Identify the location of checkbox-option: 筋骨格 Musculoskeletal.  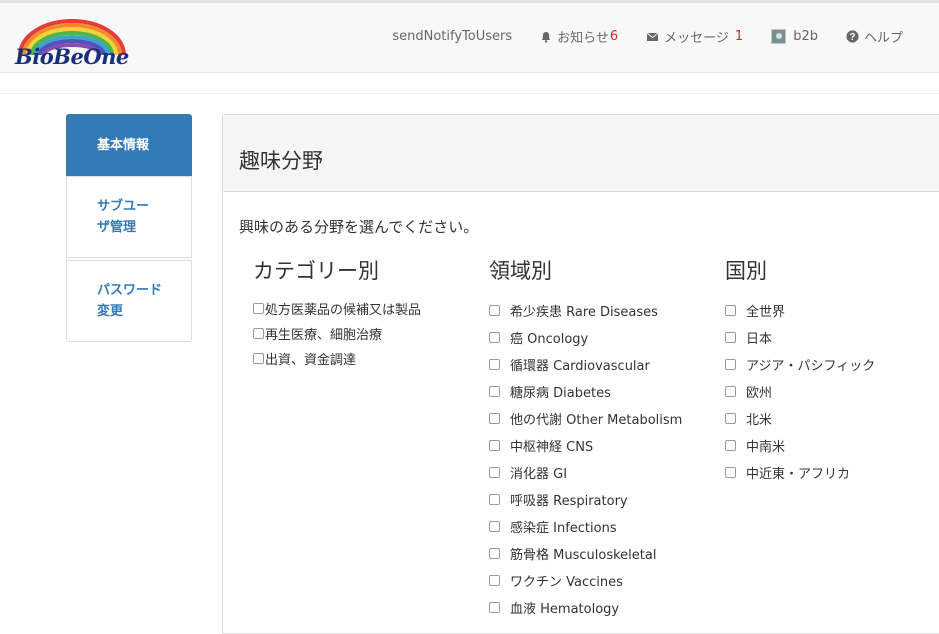
(585, 553).